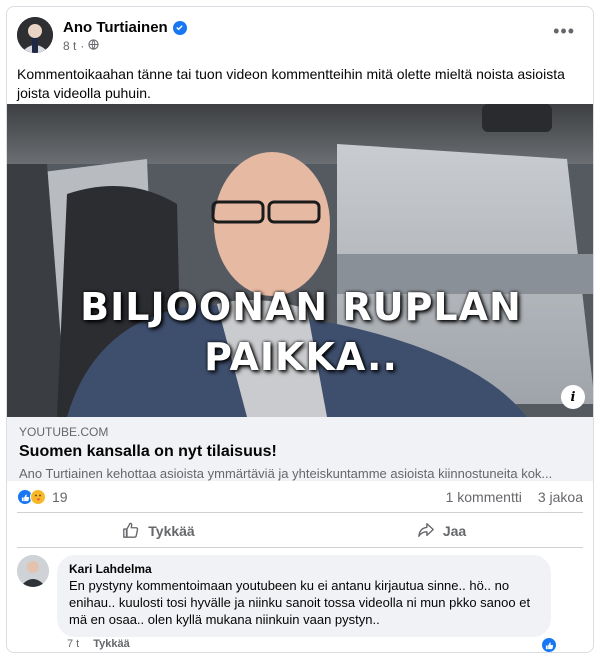 The width and height of the screenshot is (600, 659). Describe the element at coordinates (60, 497) in the screenshot. I see `reaction-count: 19` at that location.